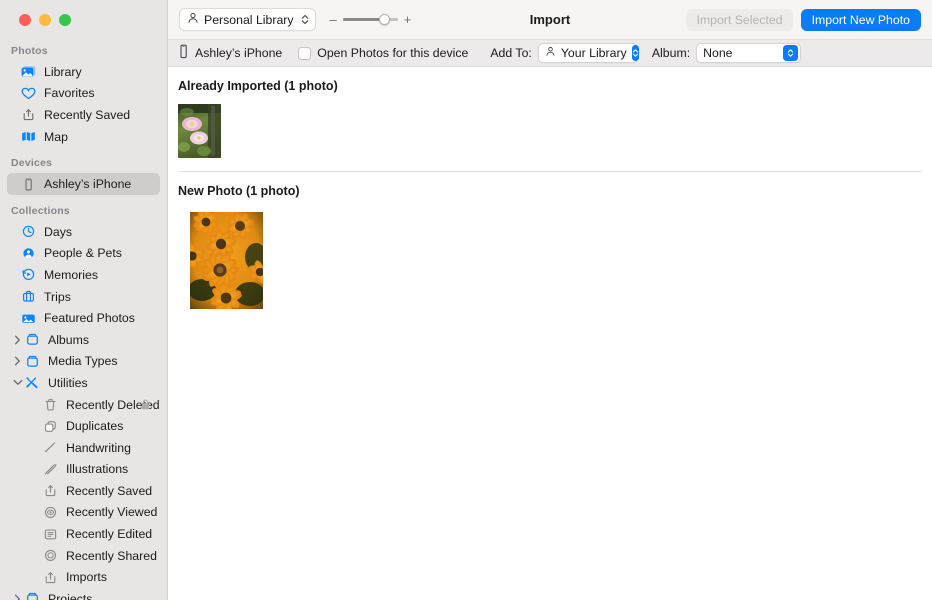  Describe the element at coordinates (97, 469) in the screenshot. I see `sidebar-item-label: Illustrations` at that location.